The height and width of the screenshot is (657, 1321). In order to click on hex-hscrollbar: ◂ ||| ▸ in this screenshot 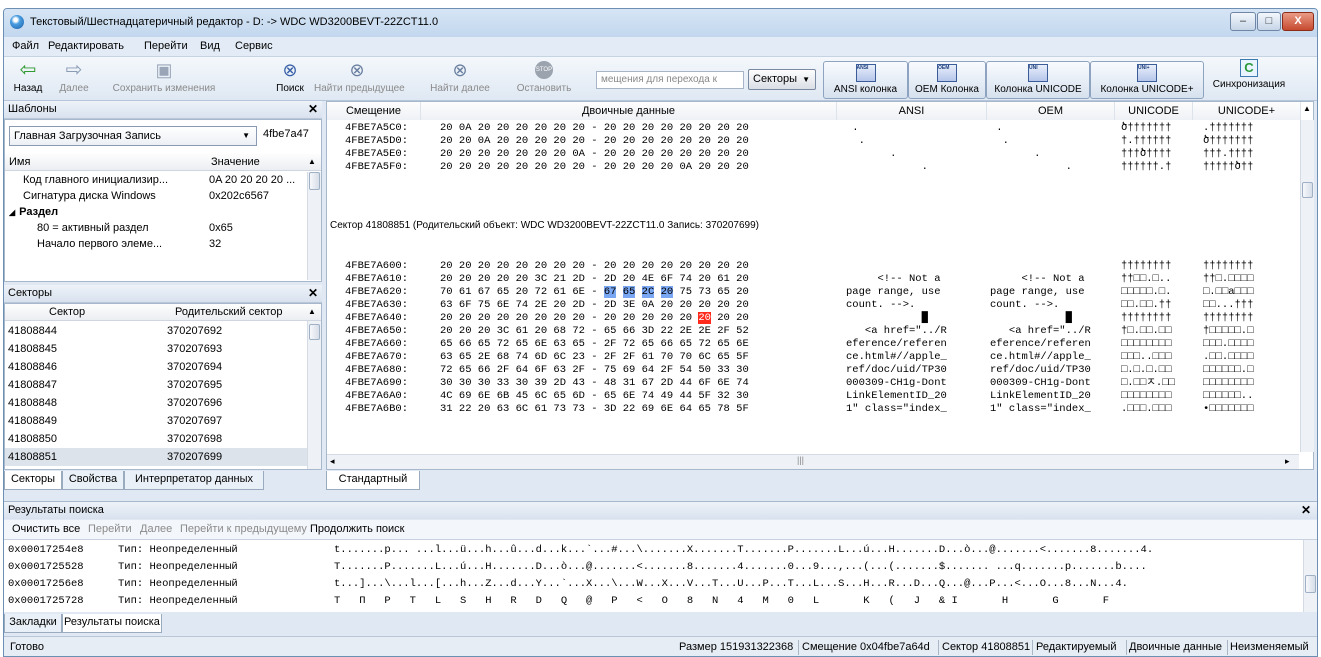, I will do `click(813, 461)`.